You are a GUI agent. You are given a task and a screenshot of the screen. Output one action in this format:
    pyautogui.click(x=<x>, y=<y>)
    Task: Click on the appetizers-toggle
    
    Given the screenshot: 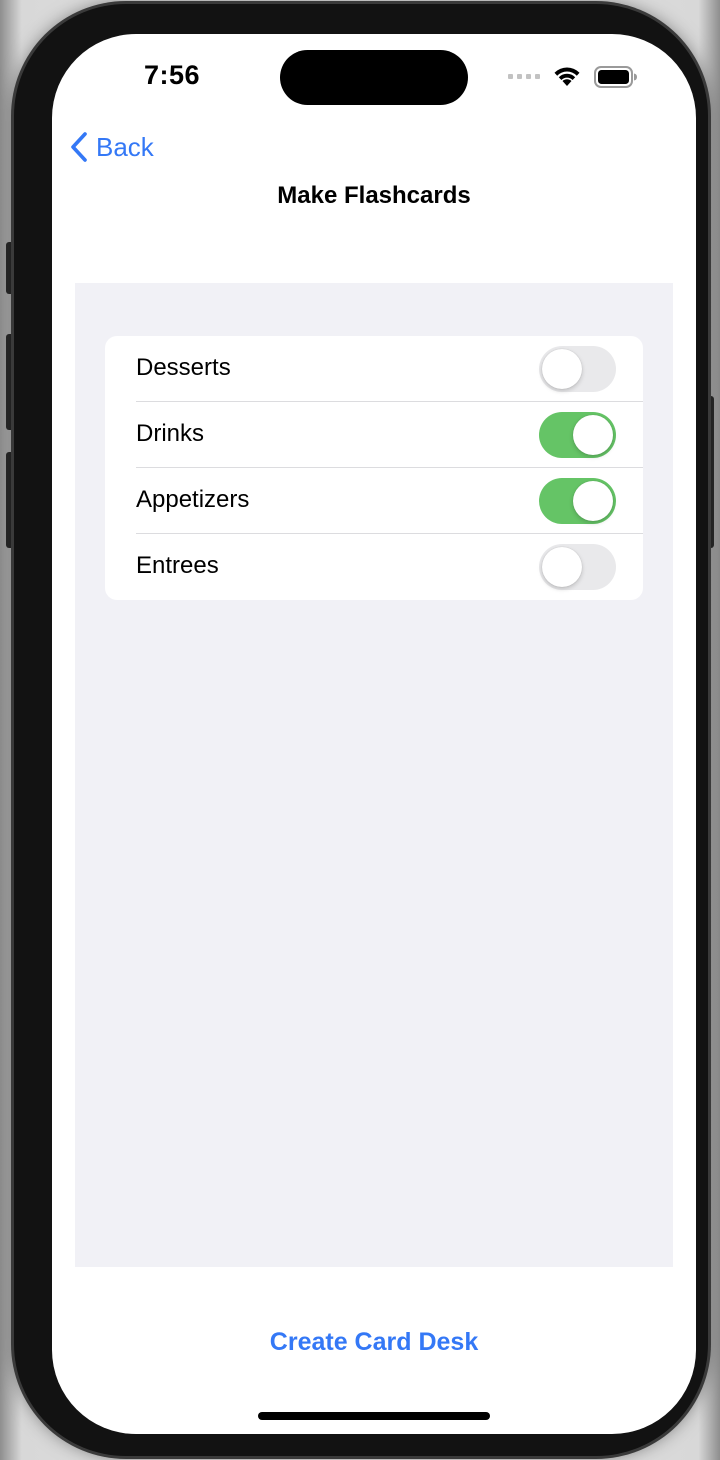 What is the action you would take?
    pyautogui.click(x=577, y=501)
    